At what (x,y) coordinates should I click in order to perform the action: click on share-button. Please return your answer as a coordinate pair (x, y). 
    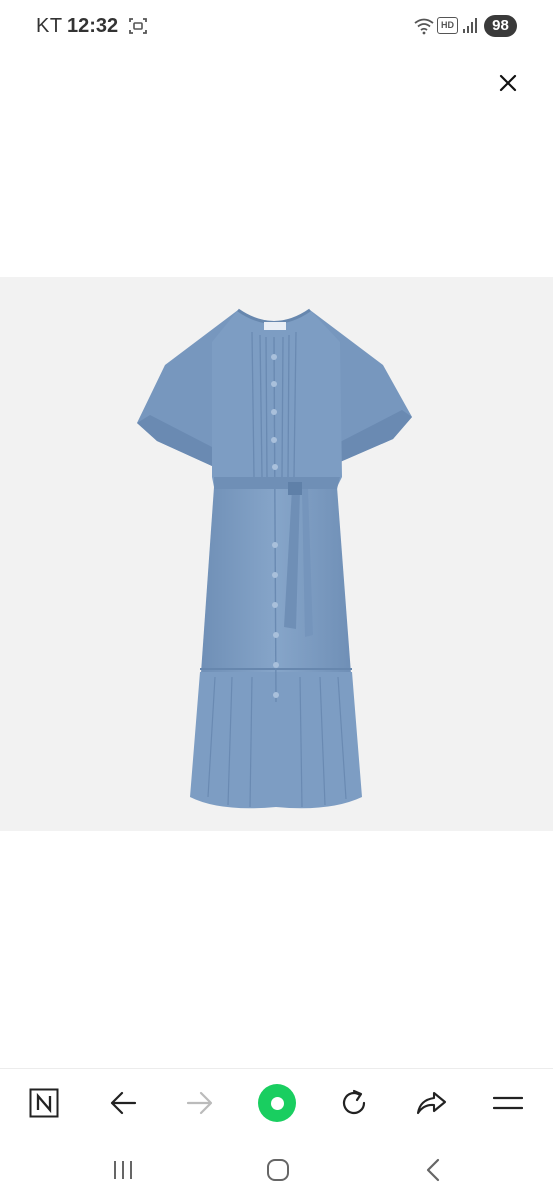
    Looking at the image, I should click on (431, 1103).